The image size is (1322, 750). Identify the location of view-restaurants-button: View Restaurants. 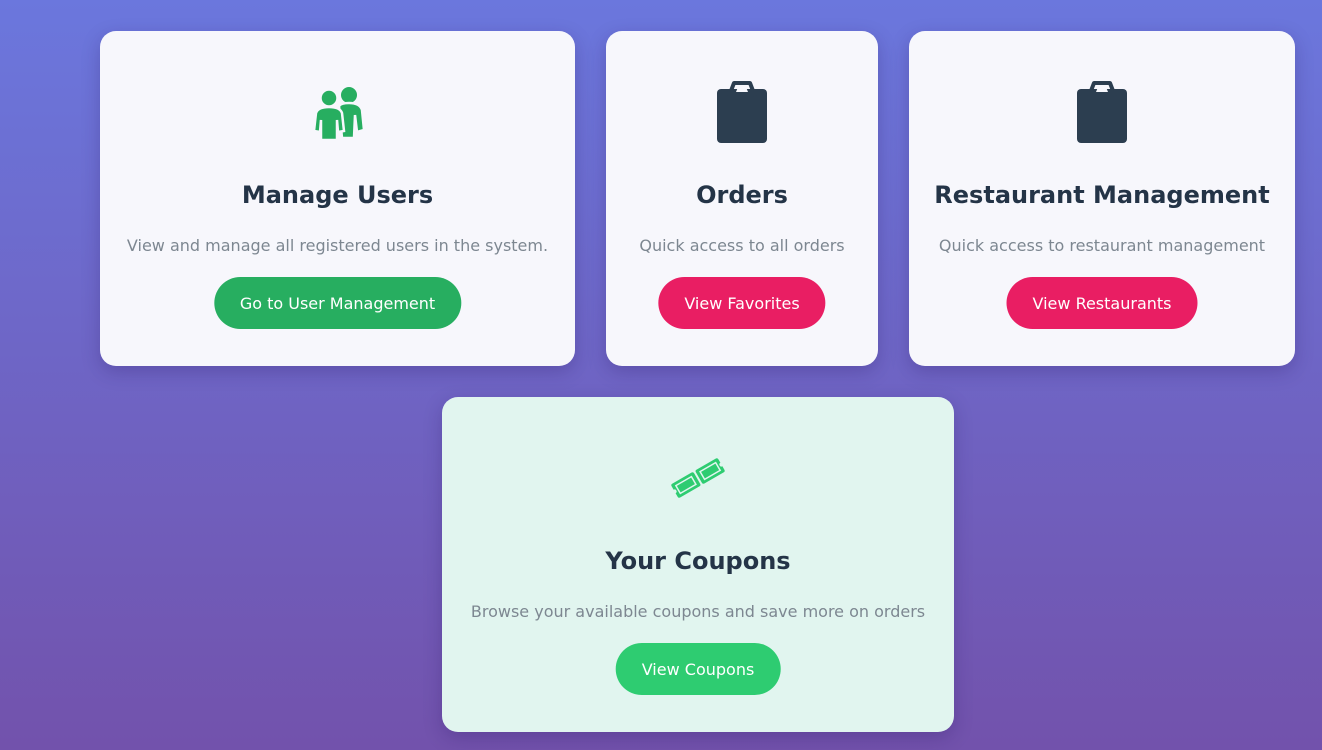
(1102, 303).